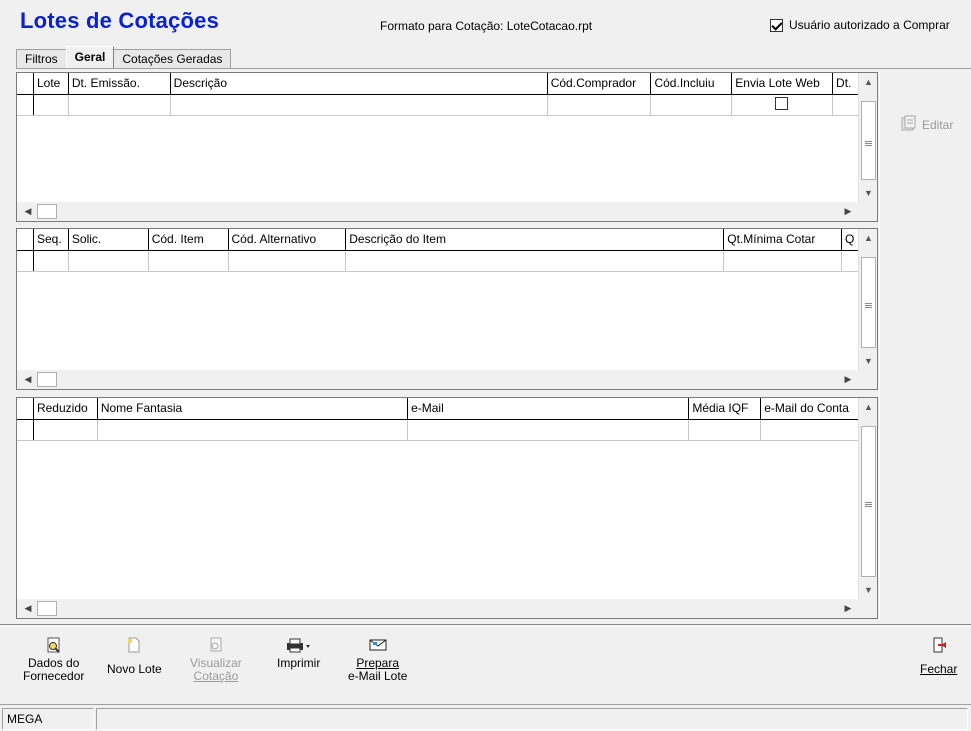 This screenshot has height=731, width=971. What do you see at coordinates (549, 408) in the screenshot?
I see `col-email: e-Mail` at bounding box center [549, 408].